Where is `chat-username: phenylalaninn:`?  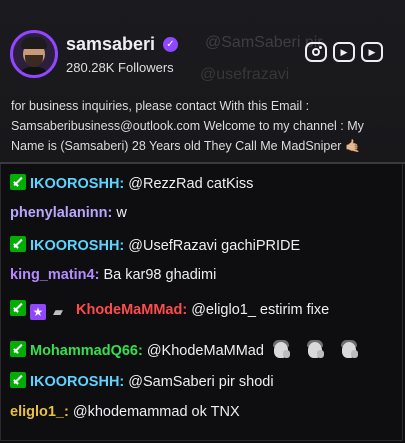
chat-username: phenylalaninn: is located at coordinates (61, 213).